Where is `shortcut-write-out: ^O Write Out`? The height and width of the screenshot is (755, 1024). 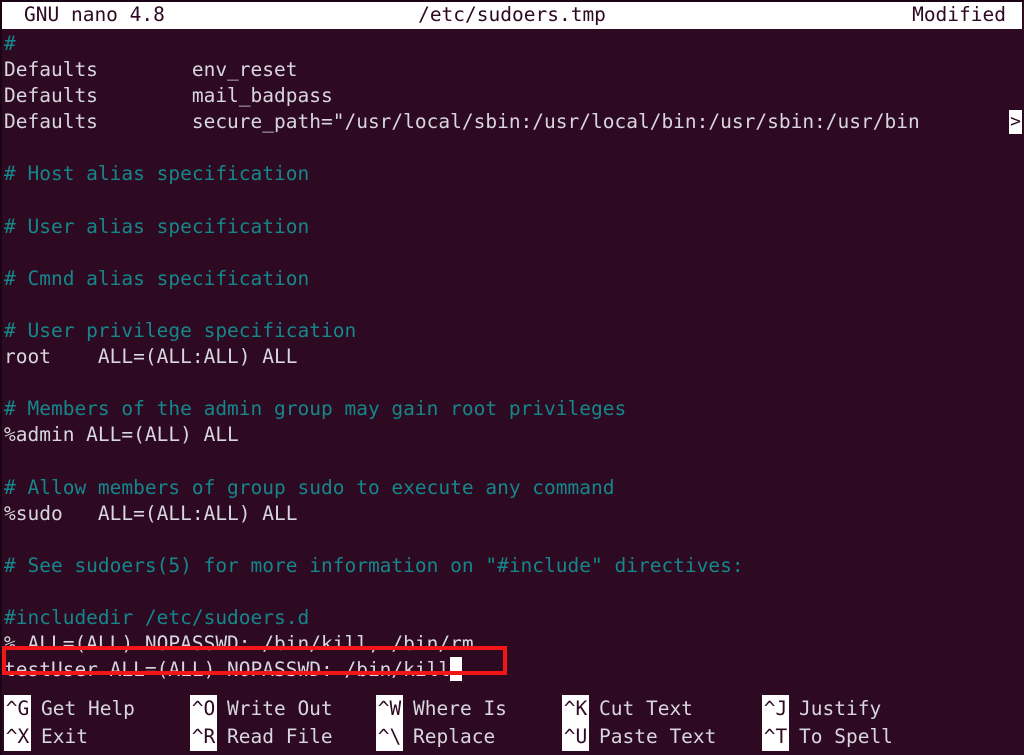
shortcut-write-out: ^O Write Out is located at coordinates (283, 709).